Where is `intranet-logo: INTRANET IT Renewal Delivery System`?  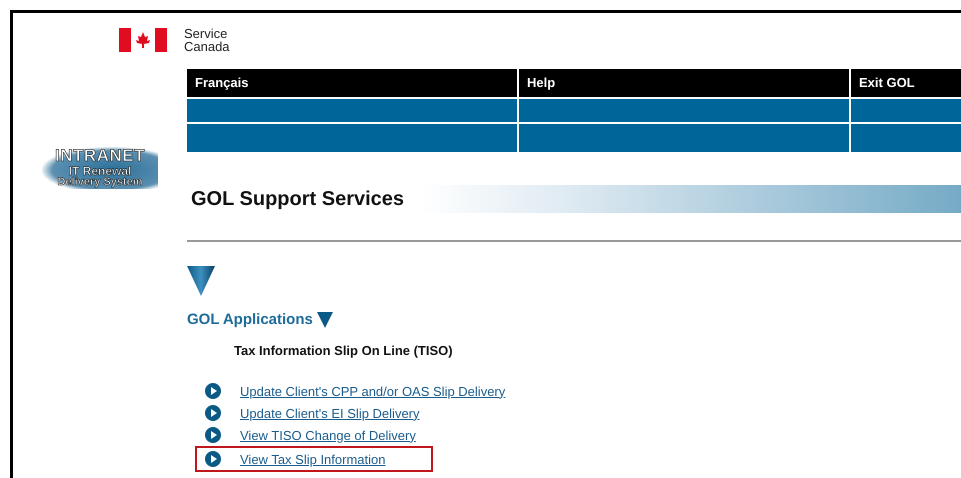
intranet-logo: INTRANET IT Renewal Delivery System is located at coordinates (100, 168).